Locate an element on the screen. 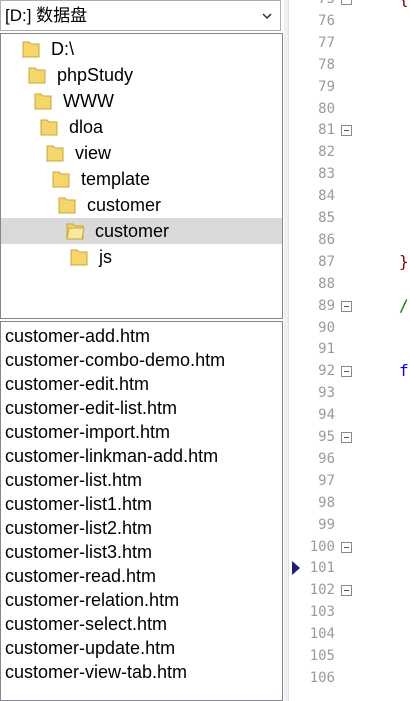  line-number: 79 is located at coordinates (326, 86).